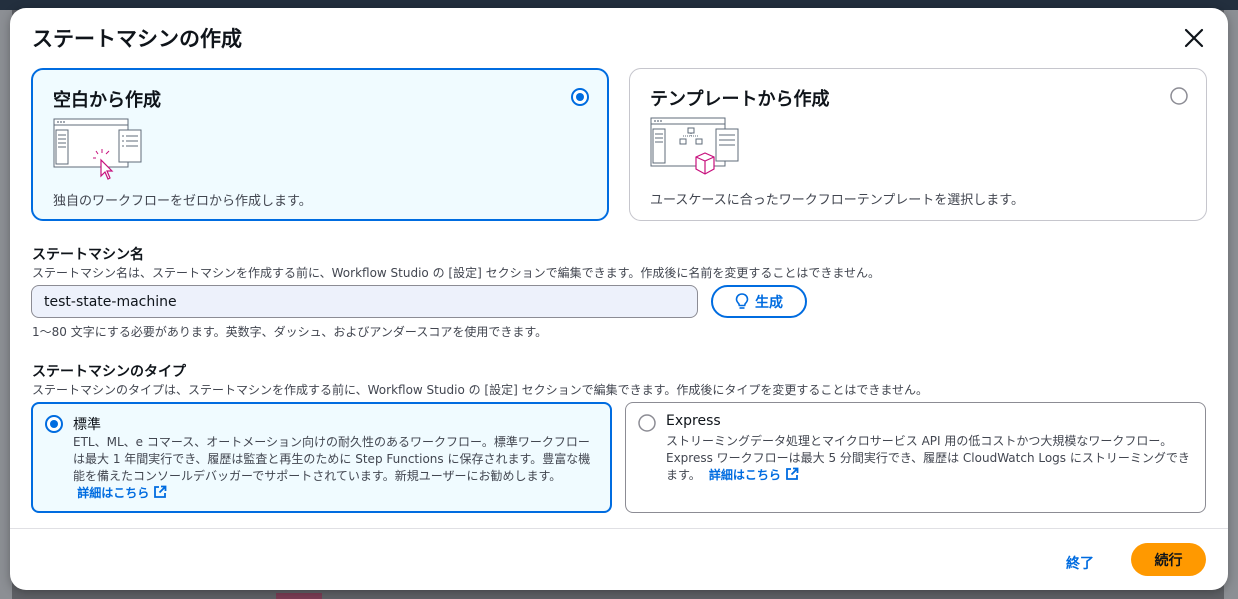 This screenshot has width=1238, height=599. What do you see at coordinates (740, 99) in the screenshot?
I see `tile-title: テンプレートから作成` at bounding box center [740, 99].